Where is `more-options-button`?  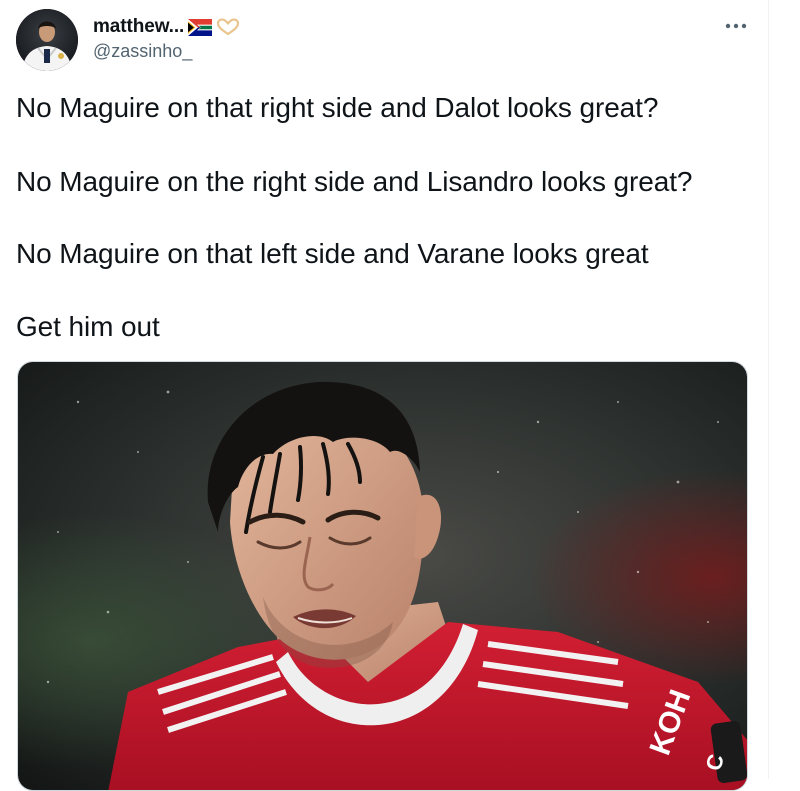 more-options-button is located at coordinates (736, 26).